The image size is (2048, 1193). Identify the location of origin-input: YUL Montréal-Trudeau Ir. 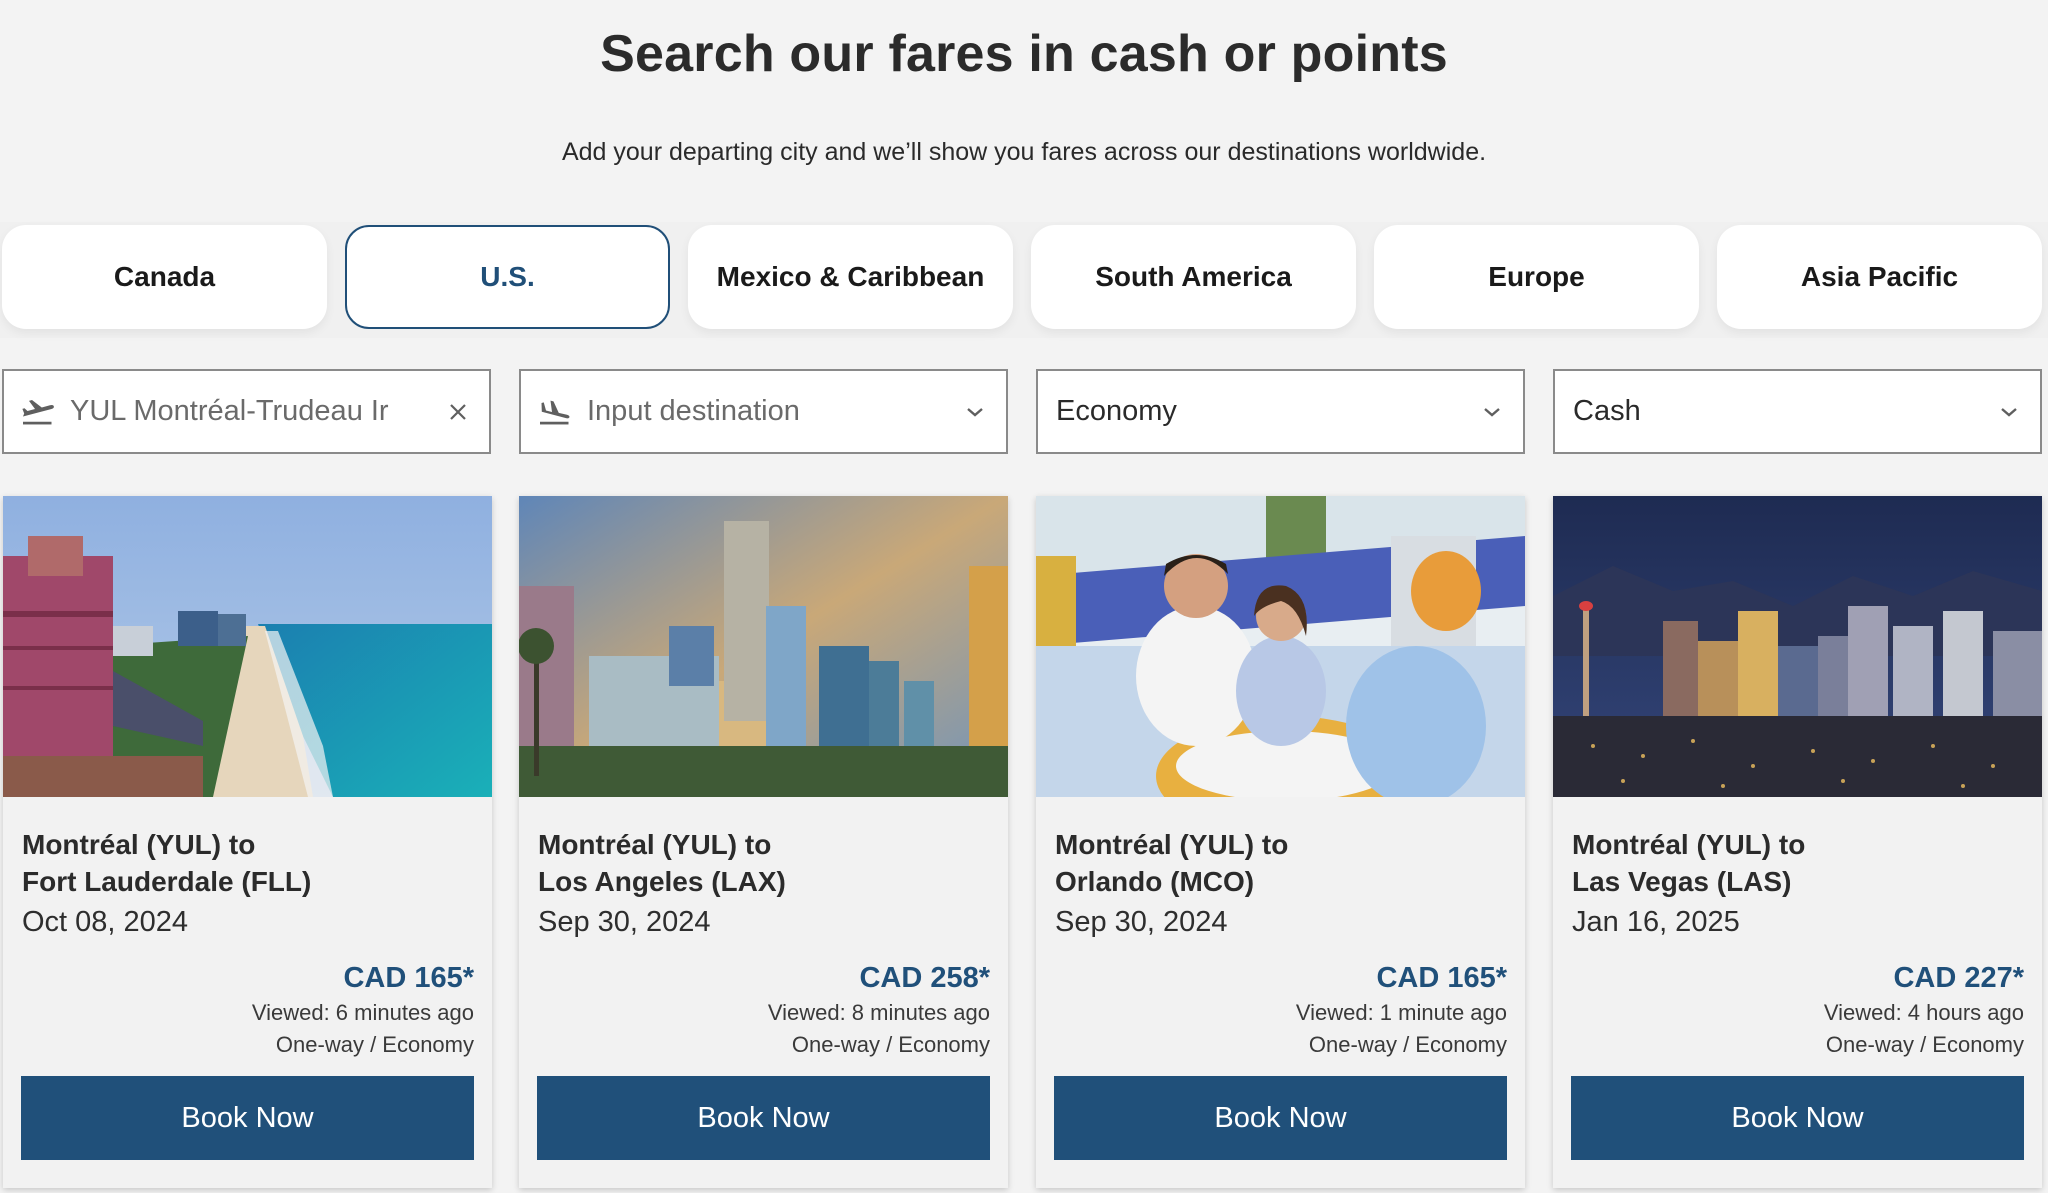
(246, 411).